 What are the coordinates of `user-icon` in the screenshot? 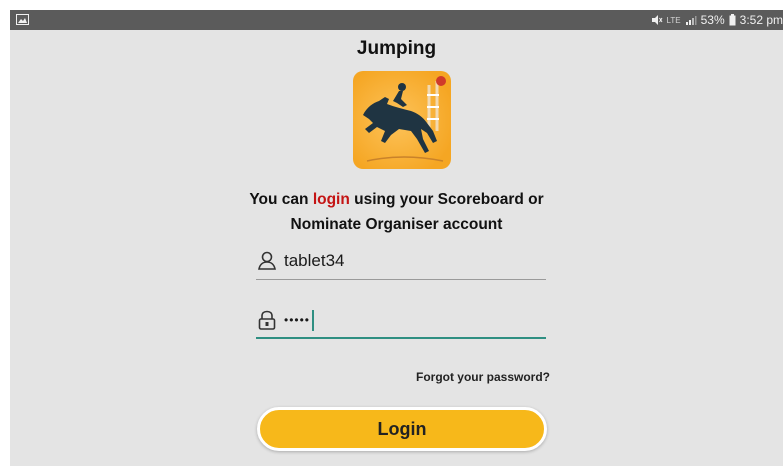 It's located at (267, 260).